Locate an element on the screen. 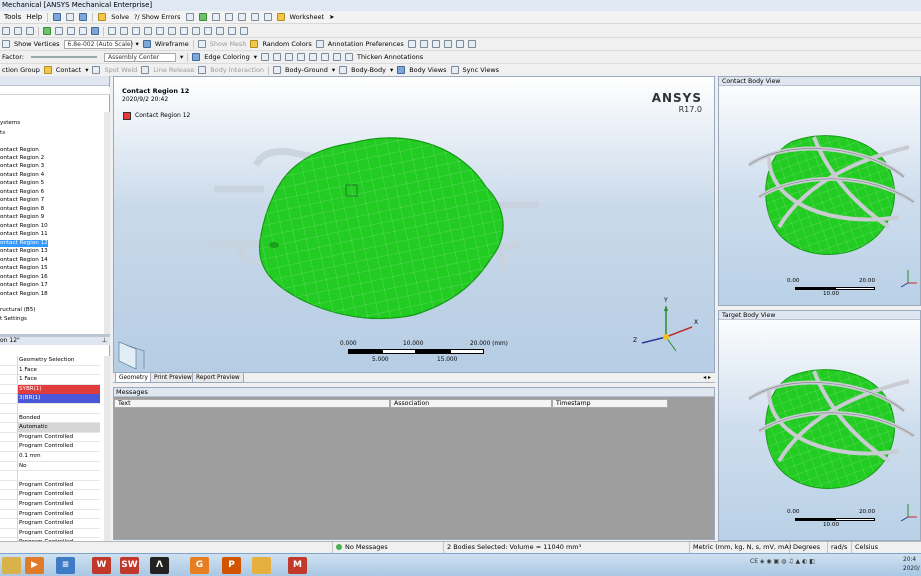 The height and width of the screenshot is (576, 921). edge-coloring-button: Edge Coloring is located at coordinates (226, 57).